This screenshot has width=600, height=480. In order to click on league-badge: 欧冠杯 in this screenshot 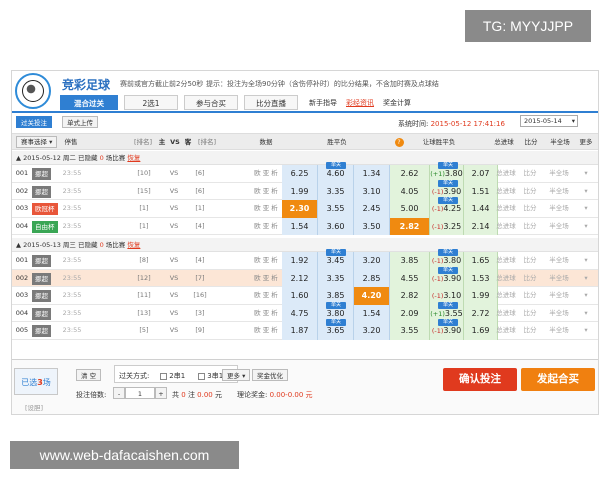, I will do `click(45, 209)`.